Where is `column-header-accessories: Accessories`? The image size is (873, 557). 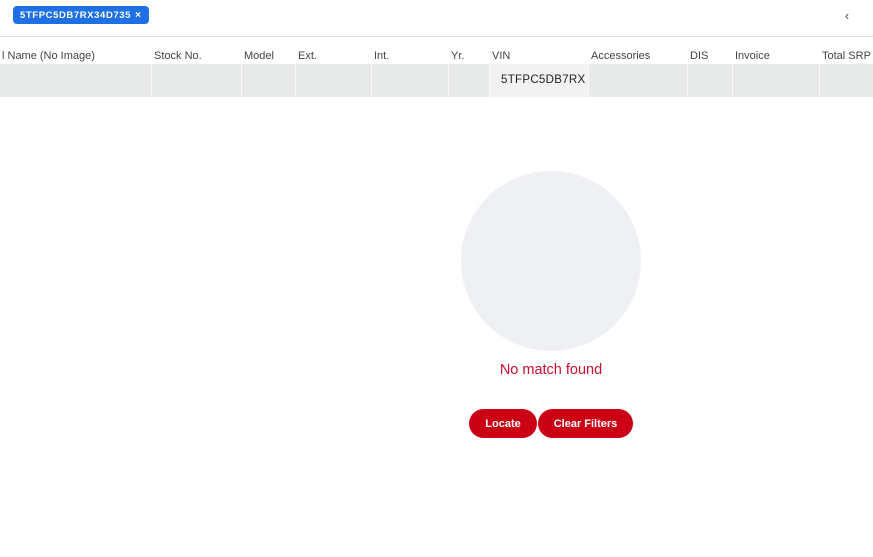
column-header-accessories: Accessories is located at coordinates (638, 54).